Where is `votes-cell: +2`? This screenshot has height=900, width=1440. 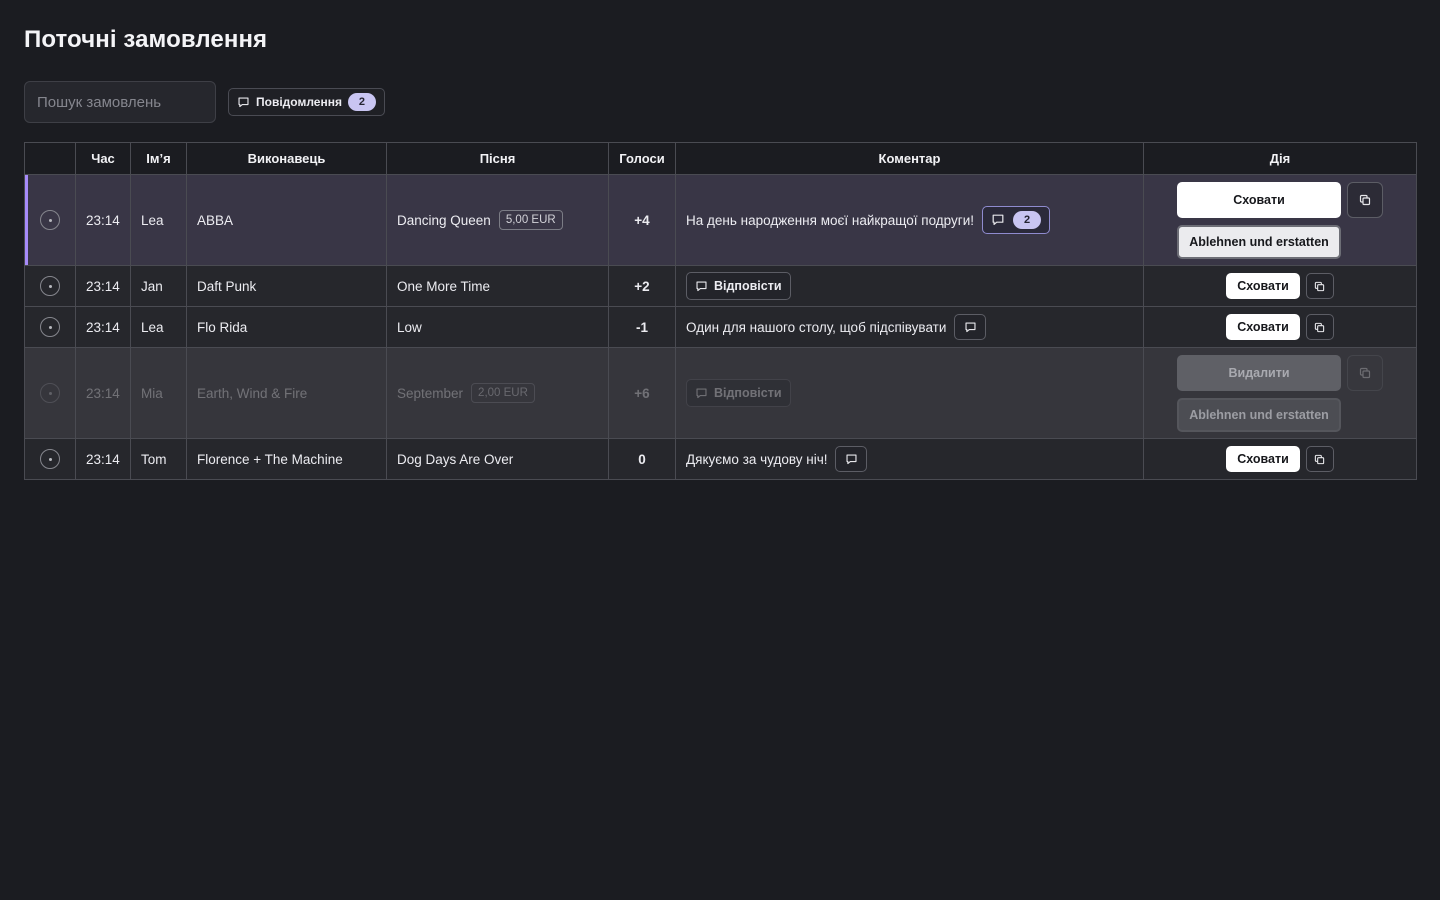 votes-cell: +2 is located at coordinates (642, 286).